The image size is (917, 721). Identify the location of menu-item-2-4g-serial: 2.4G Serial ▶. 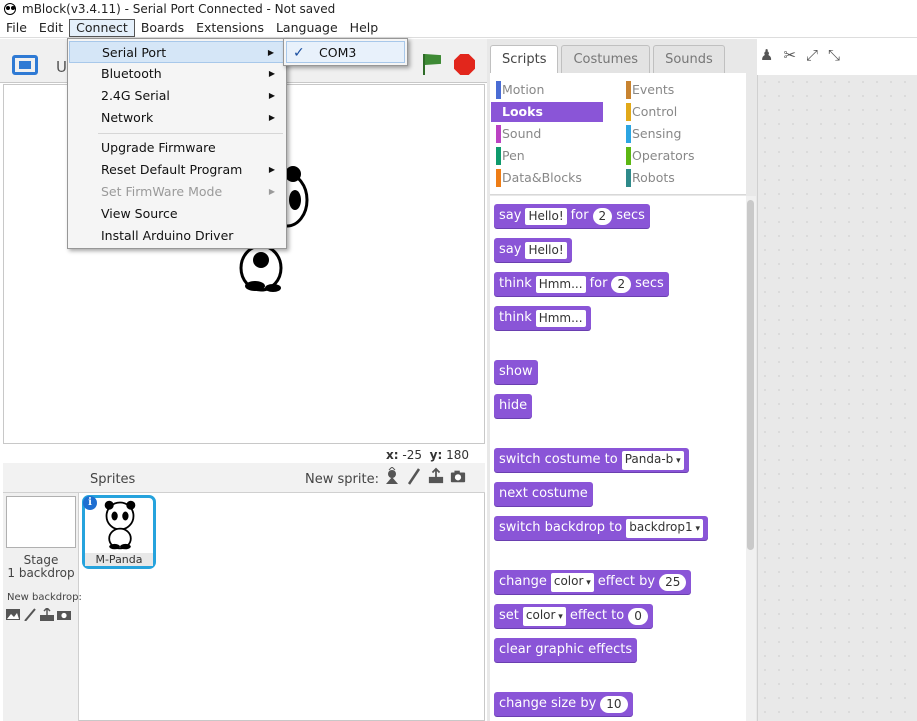
(177, 96).